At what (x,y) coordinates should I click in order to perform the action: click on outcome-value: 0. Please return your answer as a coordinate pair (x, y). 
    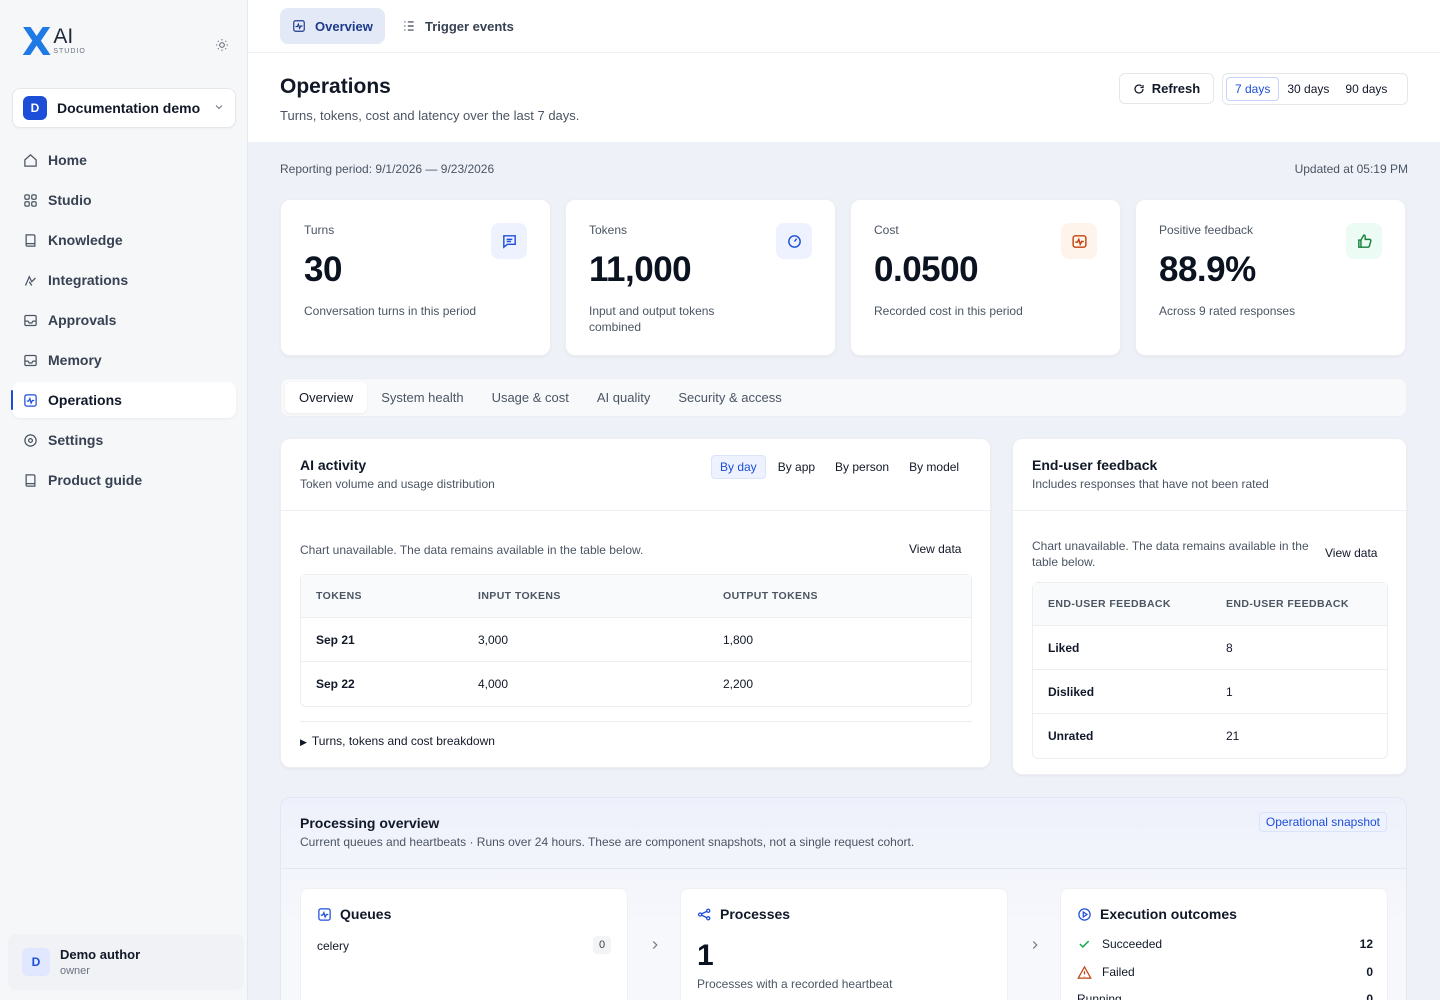
    Looking at the image, I should click on (1369, 972).